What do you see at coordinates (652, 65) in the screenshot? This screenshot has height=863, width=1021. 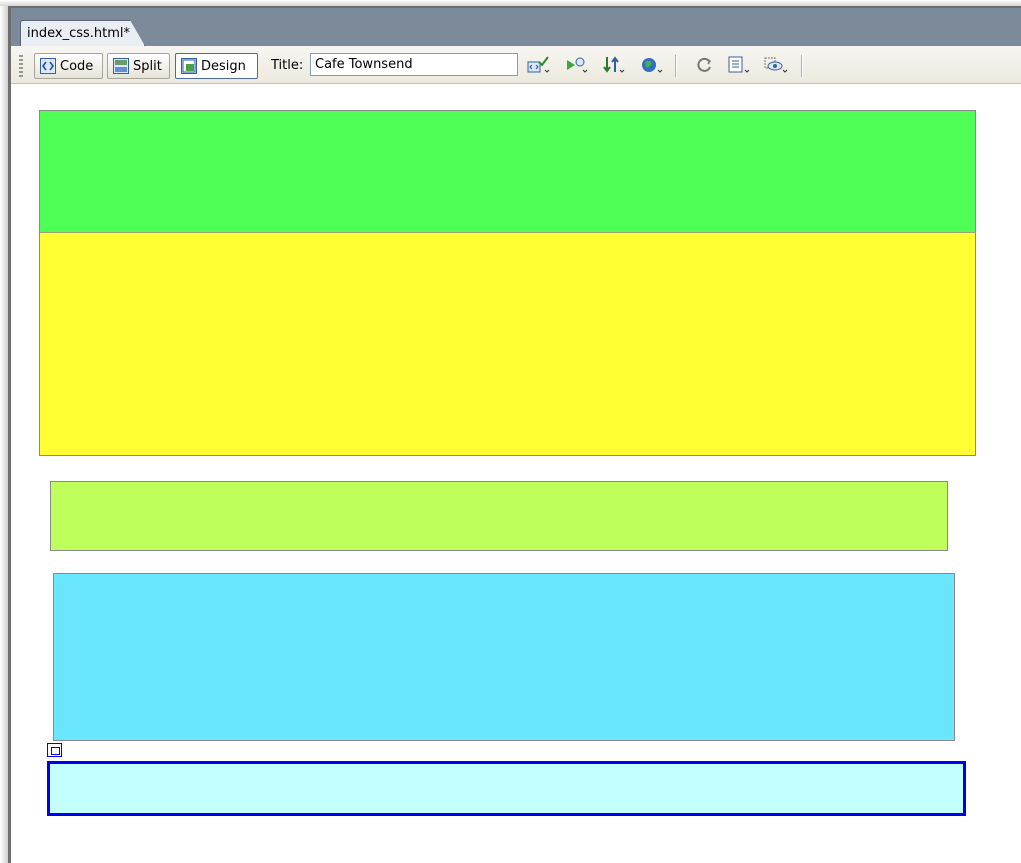 I see `preview-browser-icon` at bounding box center [652, 65].